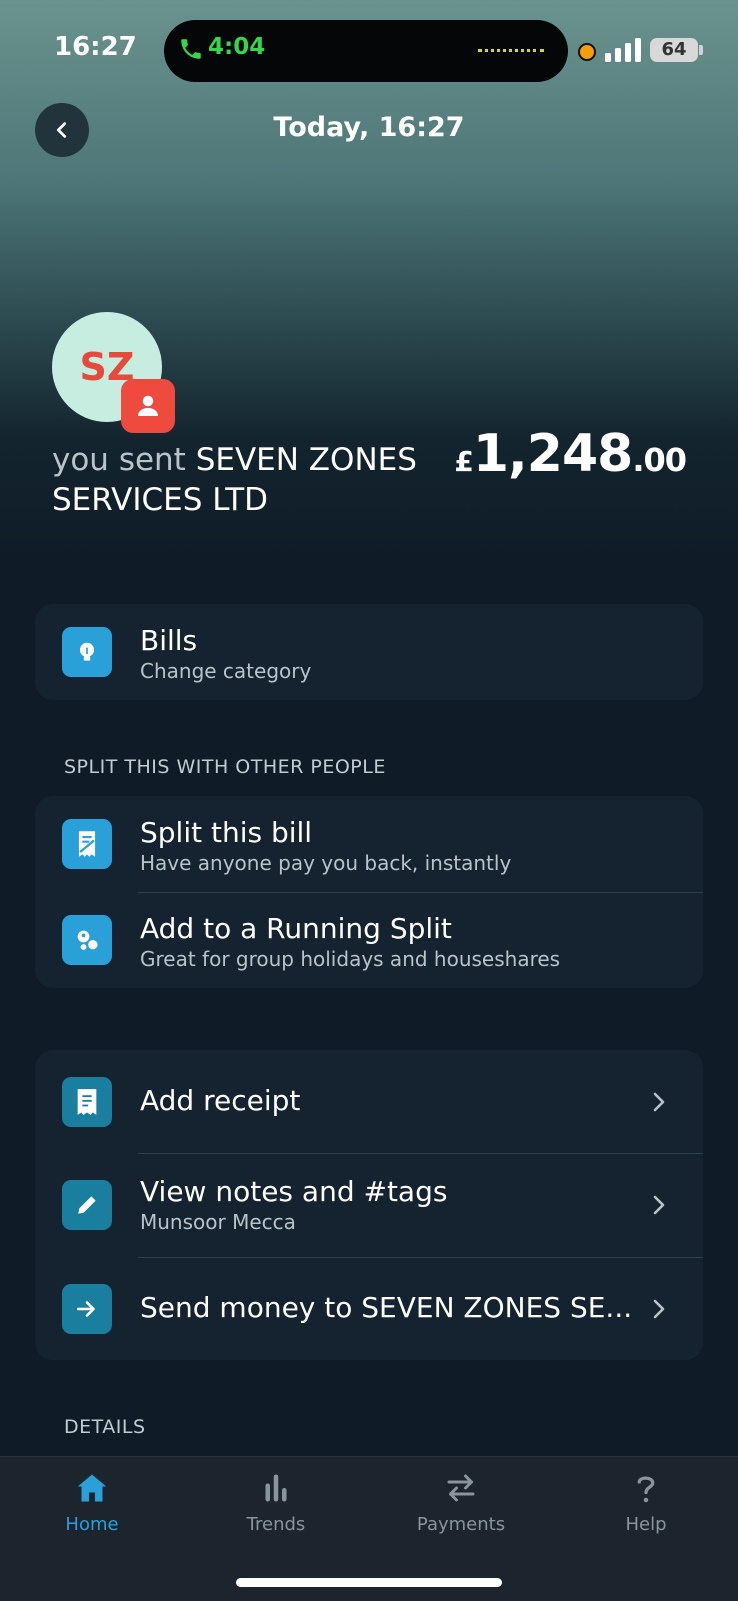 The width and height of the screenshot is (738, 1601). Describe the element at coordinates (350, 959) in the screenshot. I see `running-split-subtitle: Great for group holidays and houseshares` at that location.